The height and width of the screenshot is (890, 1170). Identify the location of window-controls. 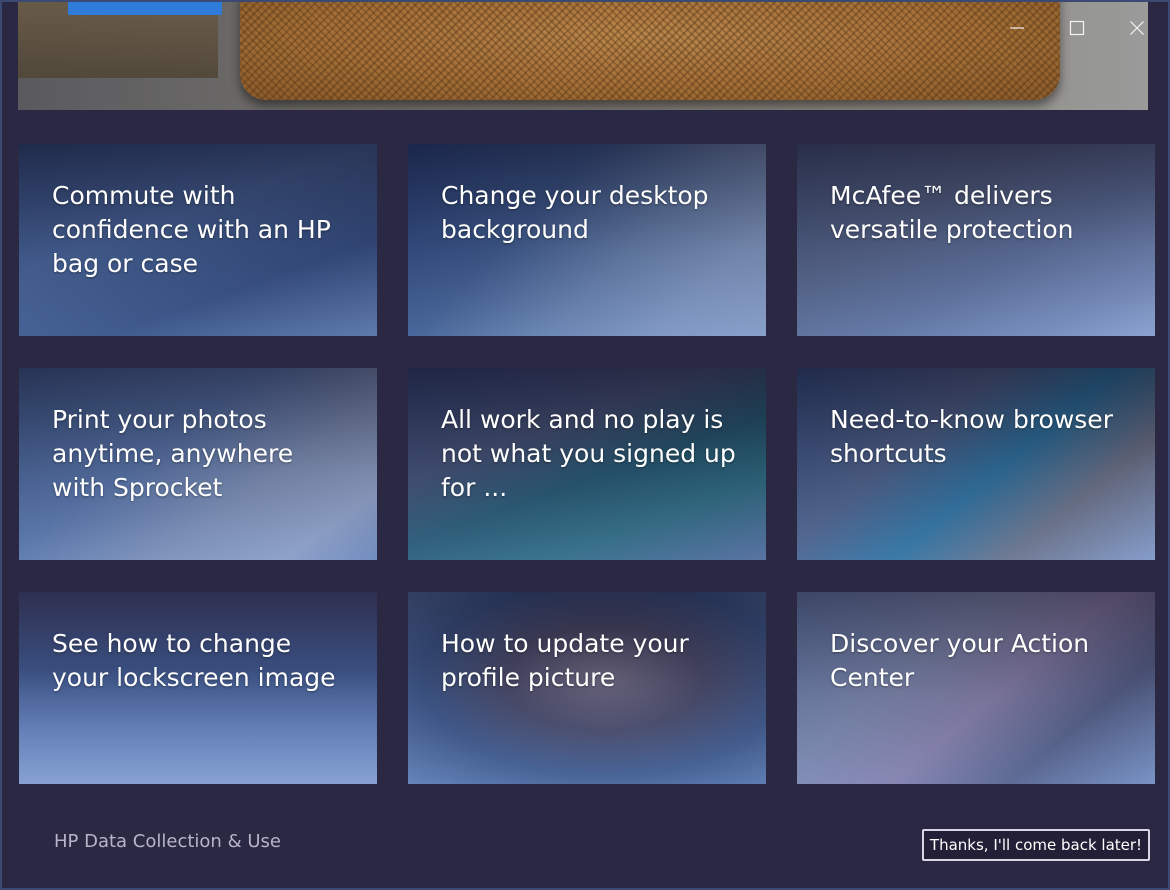
(1077, 28).